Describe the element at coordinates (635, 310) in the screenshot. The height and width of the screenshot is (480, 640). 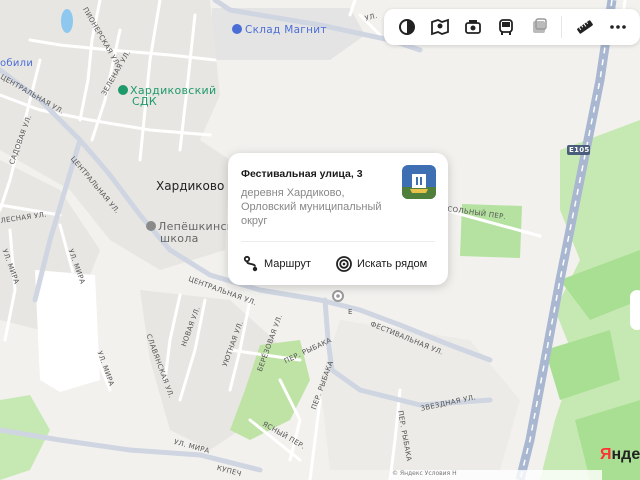
I see `side-control` at that location.